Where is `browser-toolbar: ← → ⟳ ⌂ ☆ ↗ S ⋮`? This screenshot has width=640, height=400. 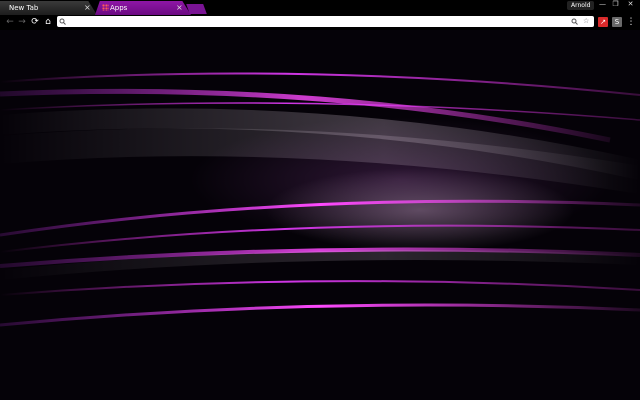 browser-toolbar: ← → ⟳ ⌂ ☆ ↗ S ⋮ is located at coordinates (320, 22).